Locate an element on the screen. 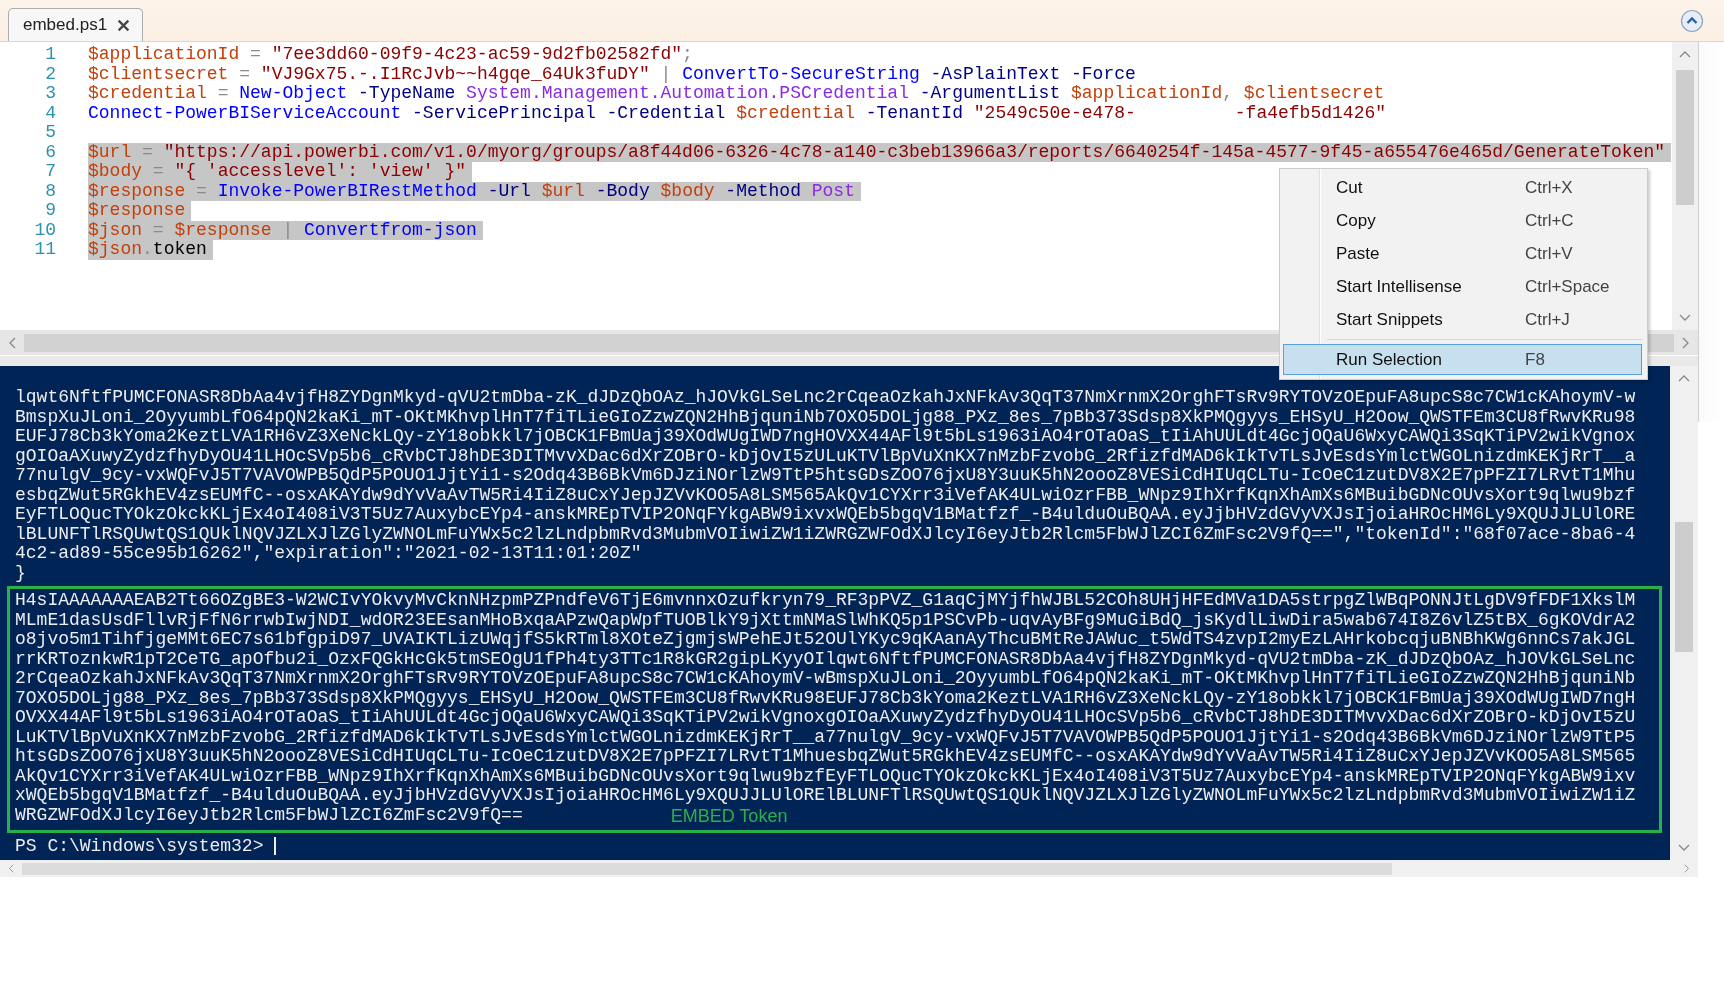 The image size is (1724, 1005). console-line: WRGZWFOdXJlcyI6eyJtb2Rlcm5FbWJlZCI6ZmFsc2V9fQ== is located at coordinates (268, 816).